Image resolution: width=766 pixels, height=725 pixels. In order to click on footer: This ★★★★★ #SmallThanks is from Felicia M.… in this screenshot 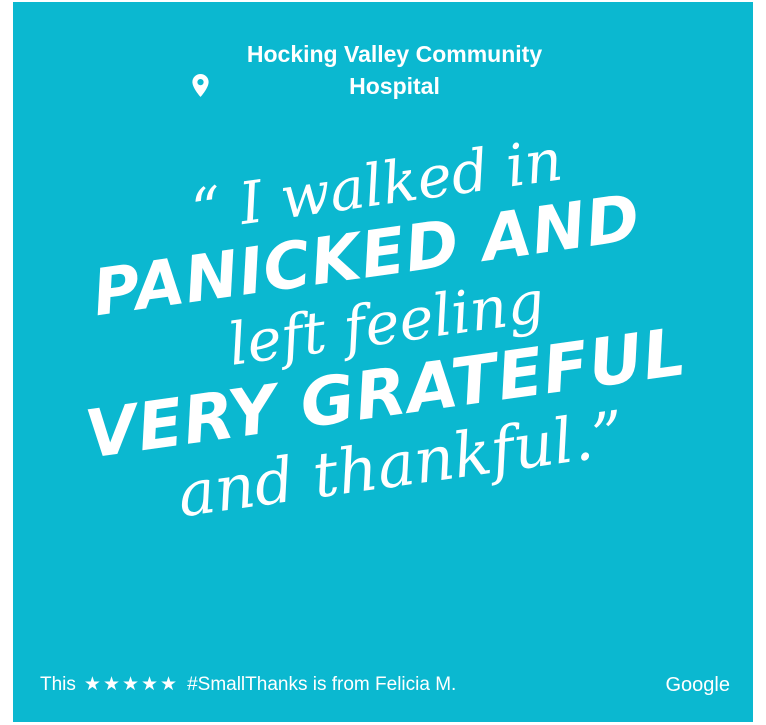, I will do `click(385, 685)`.